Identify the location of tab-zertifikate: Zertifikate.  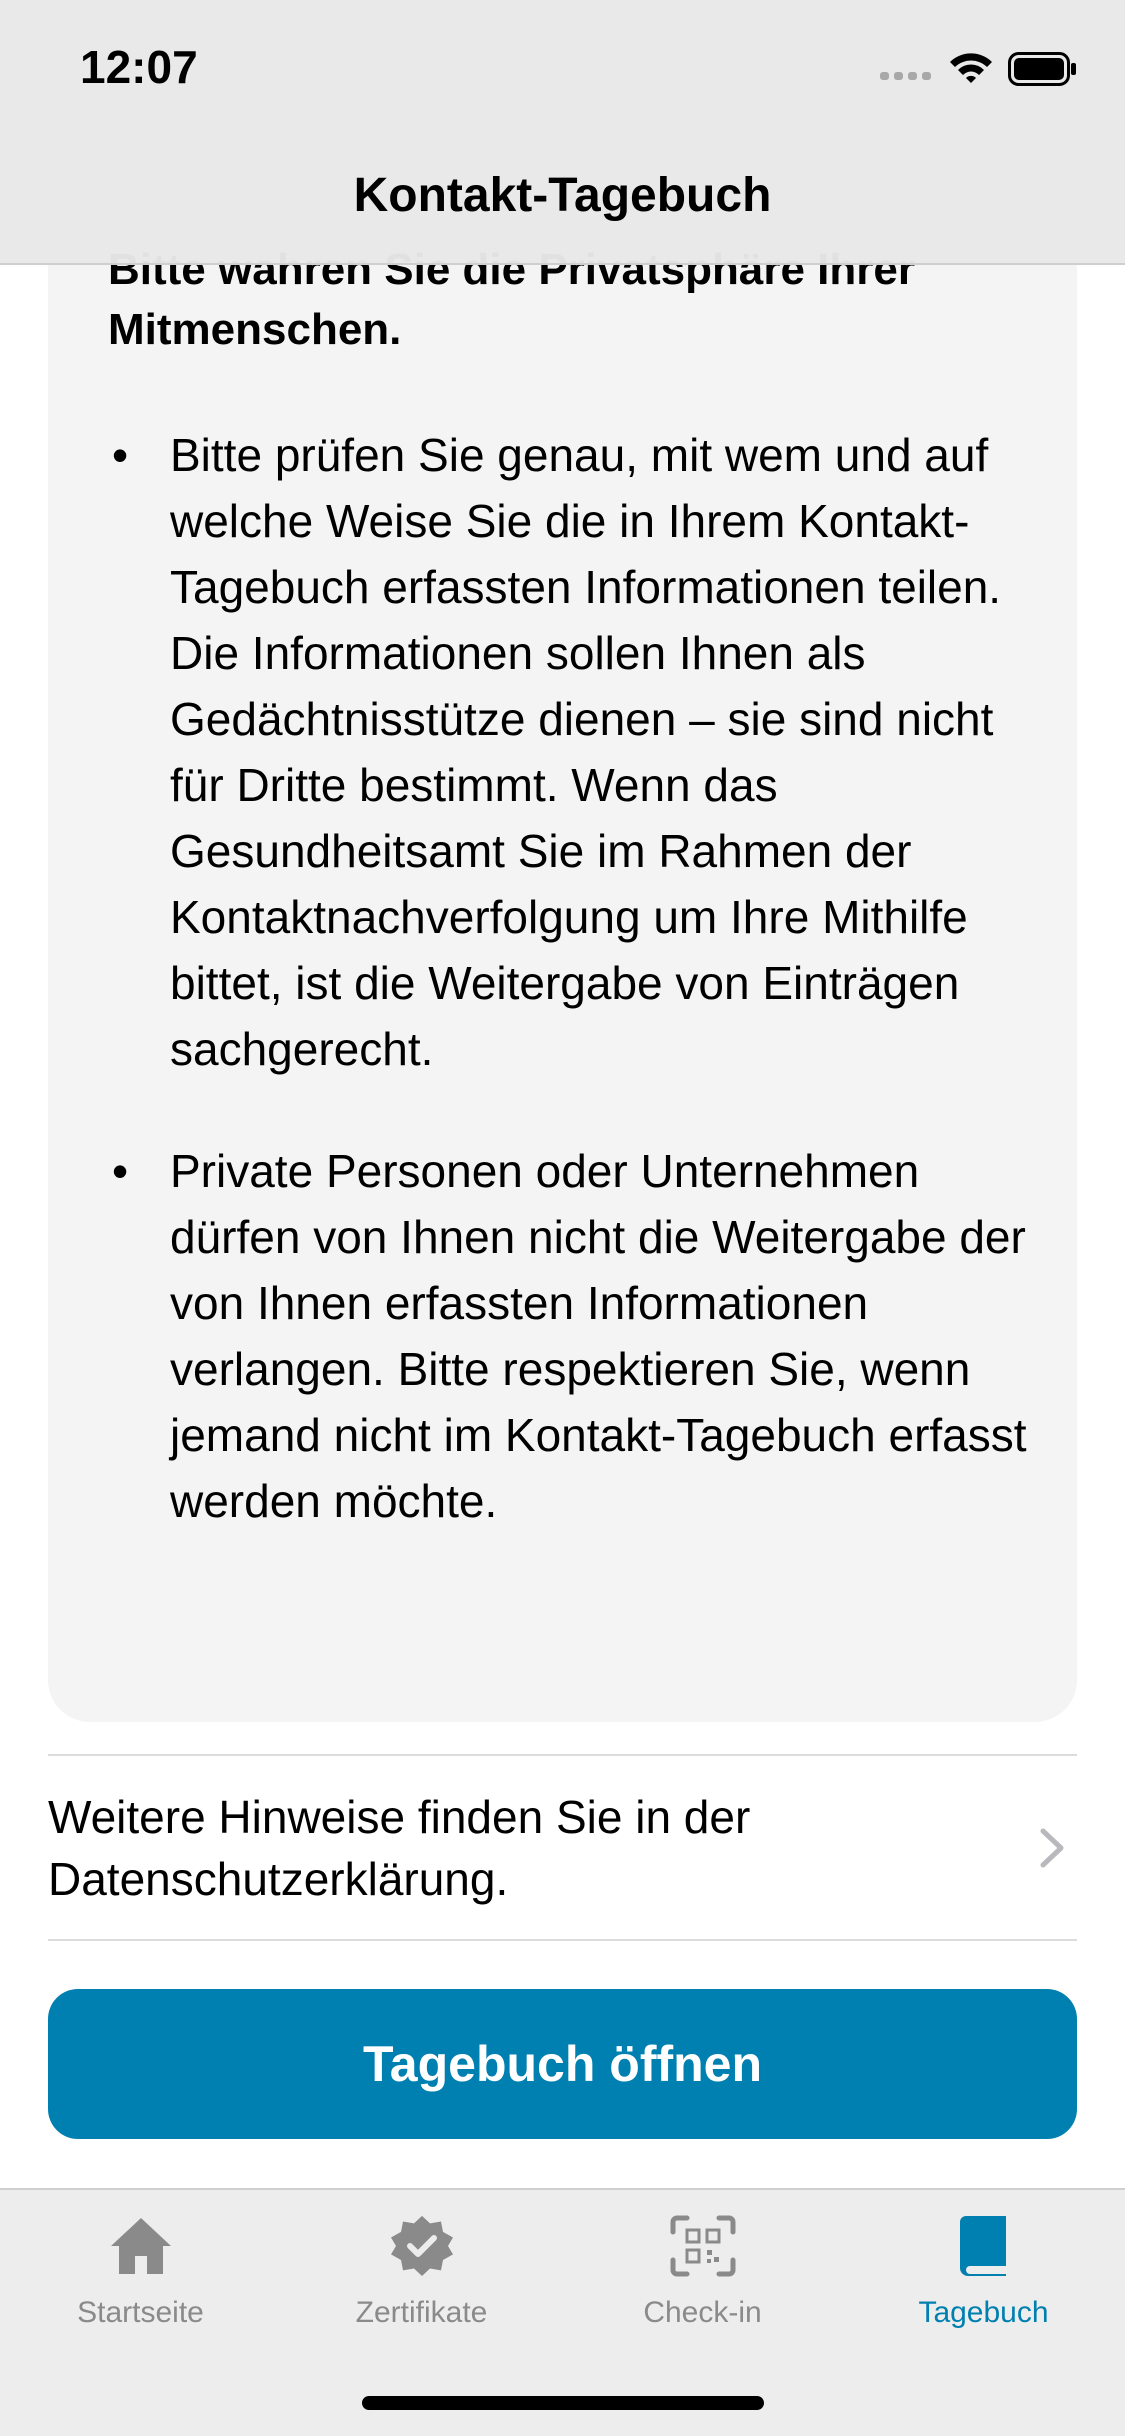
(421, 2265).